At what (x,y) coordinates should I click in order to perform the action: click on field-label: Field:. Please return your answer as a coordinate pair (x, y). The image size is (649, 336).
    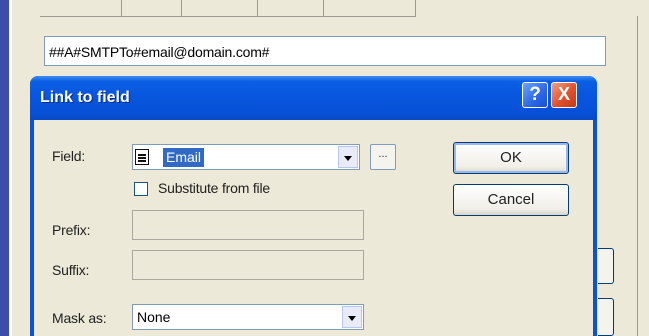
    Looking at the image, I should click on (69, 156).